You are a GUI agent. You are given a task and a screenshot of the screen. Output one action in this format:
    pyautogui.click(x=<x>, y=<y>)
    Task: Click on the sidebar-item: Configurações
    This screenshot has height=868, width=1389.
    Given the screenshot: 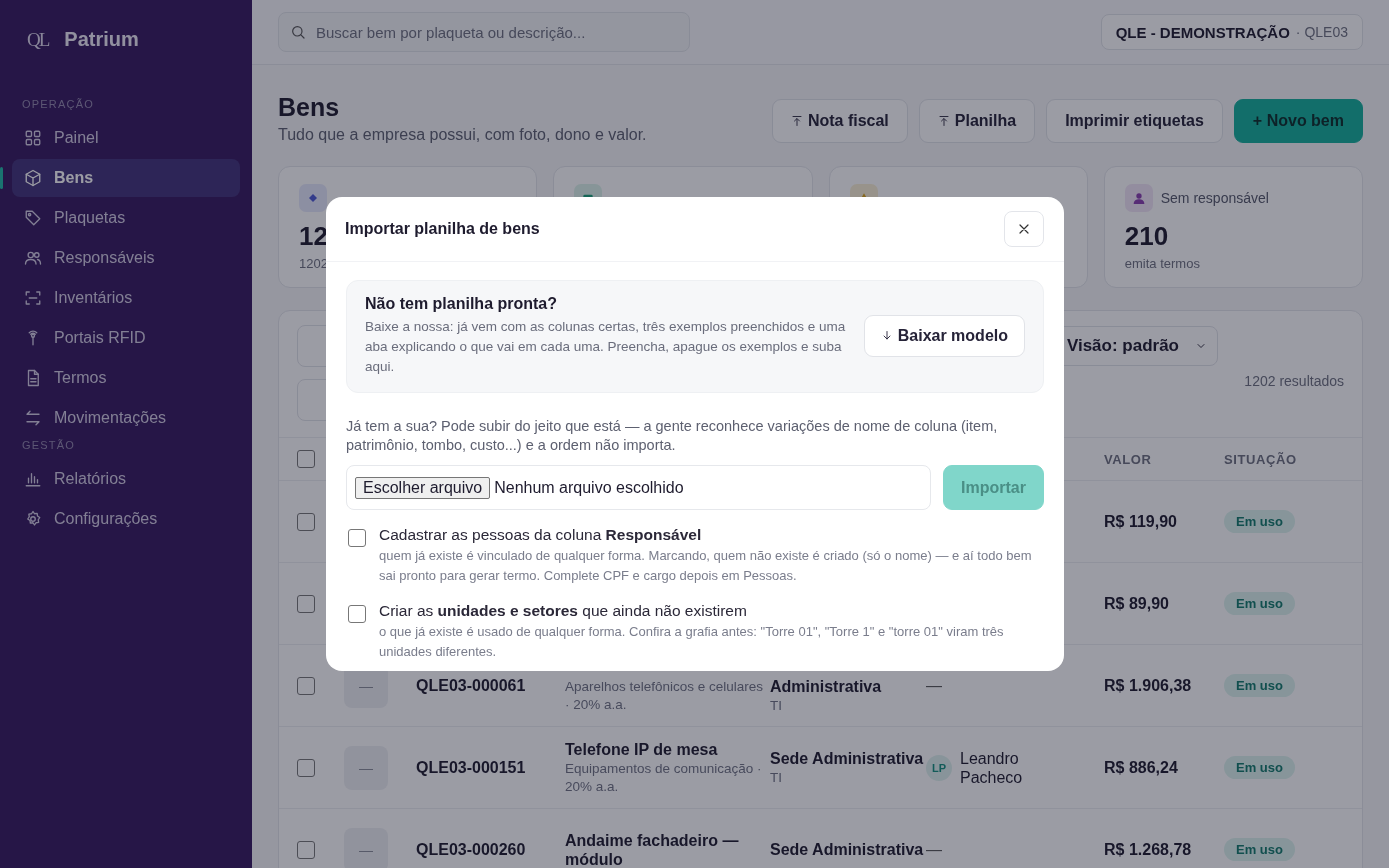 What is the action you would take?
    pyautogui.click(x=126, y=519)
    